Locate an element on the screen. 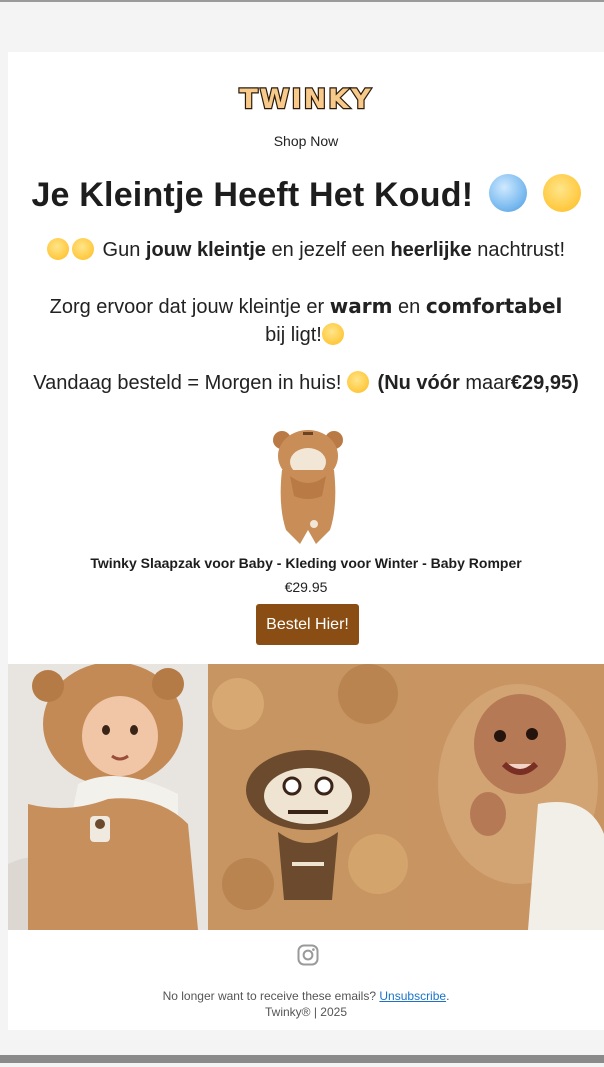 This screenshot has width=604, height=1067. headline: Je Kleintje Heeft Het Koud! is located at coordinates (306, 194).